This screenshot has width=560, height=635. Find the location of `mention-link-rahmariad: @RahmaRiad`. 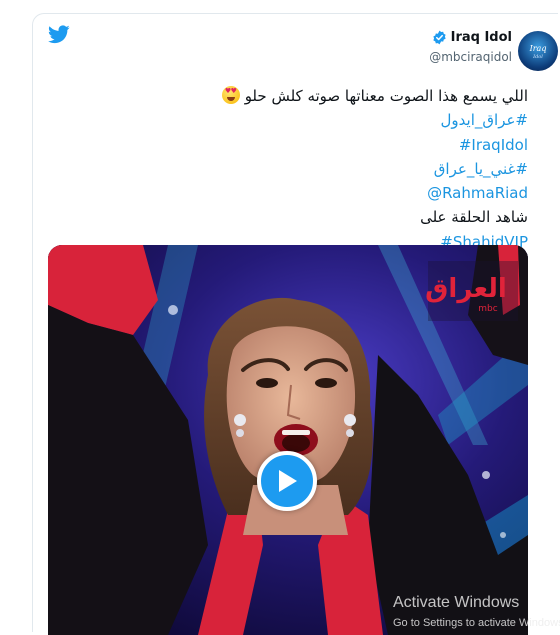

mention-link-rahmariad: @RahmaRiad is located at coordinates (477, 193).